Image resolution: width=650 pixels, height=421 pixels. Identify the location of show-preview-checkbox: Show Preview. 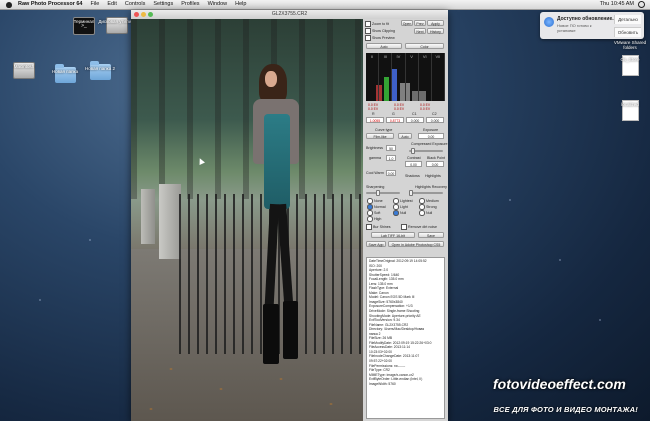
(380, 38).